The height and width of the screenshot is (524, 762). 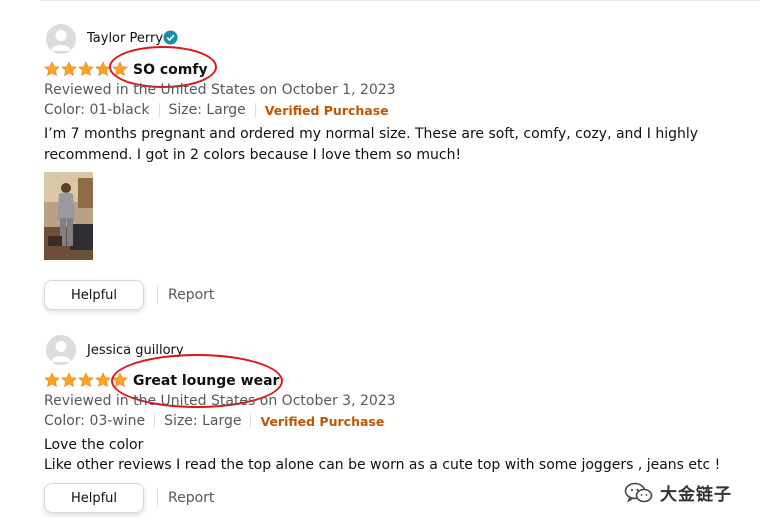 What do you see at coordinates (97, 110) in the screenshot?
I see `color-variant: Color: 01-black` at bounding box center [97, 110].